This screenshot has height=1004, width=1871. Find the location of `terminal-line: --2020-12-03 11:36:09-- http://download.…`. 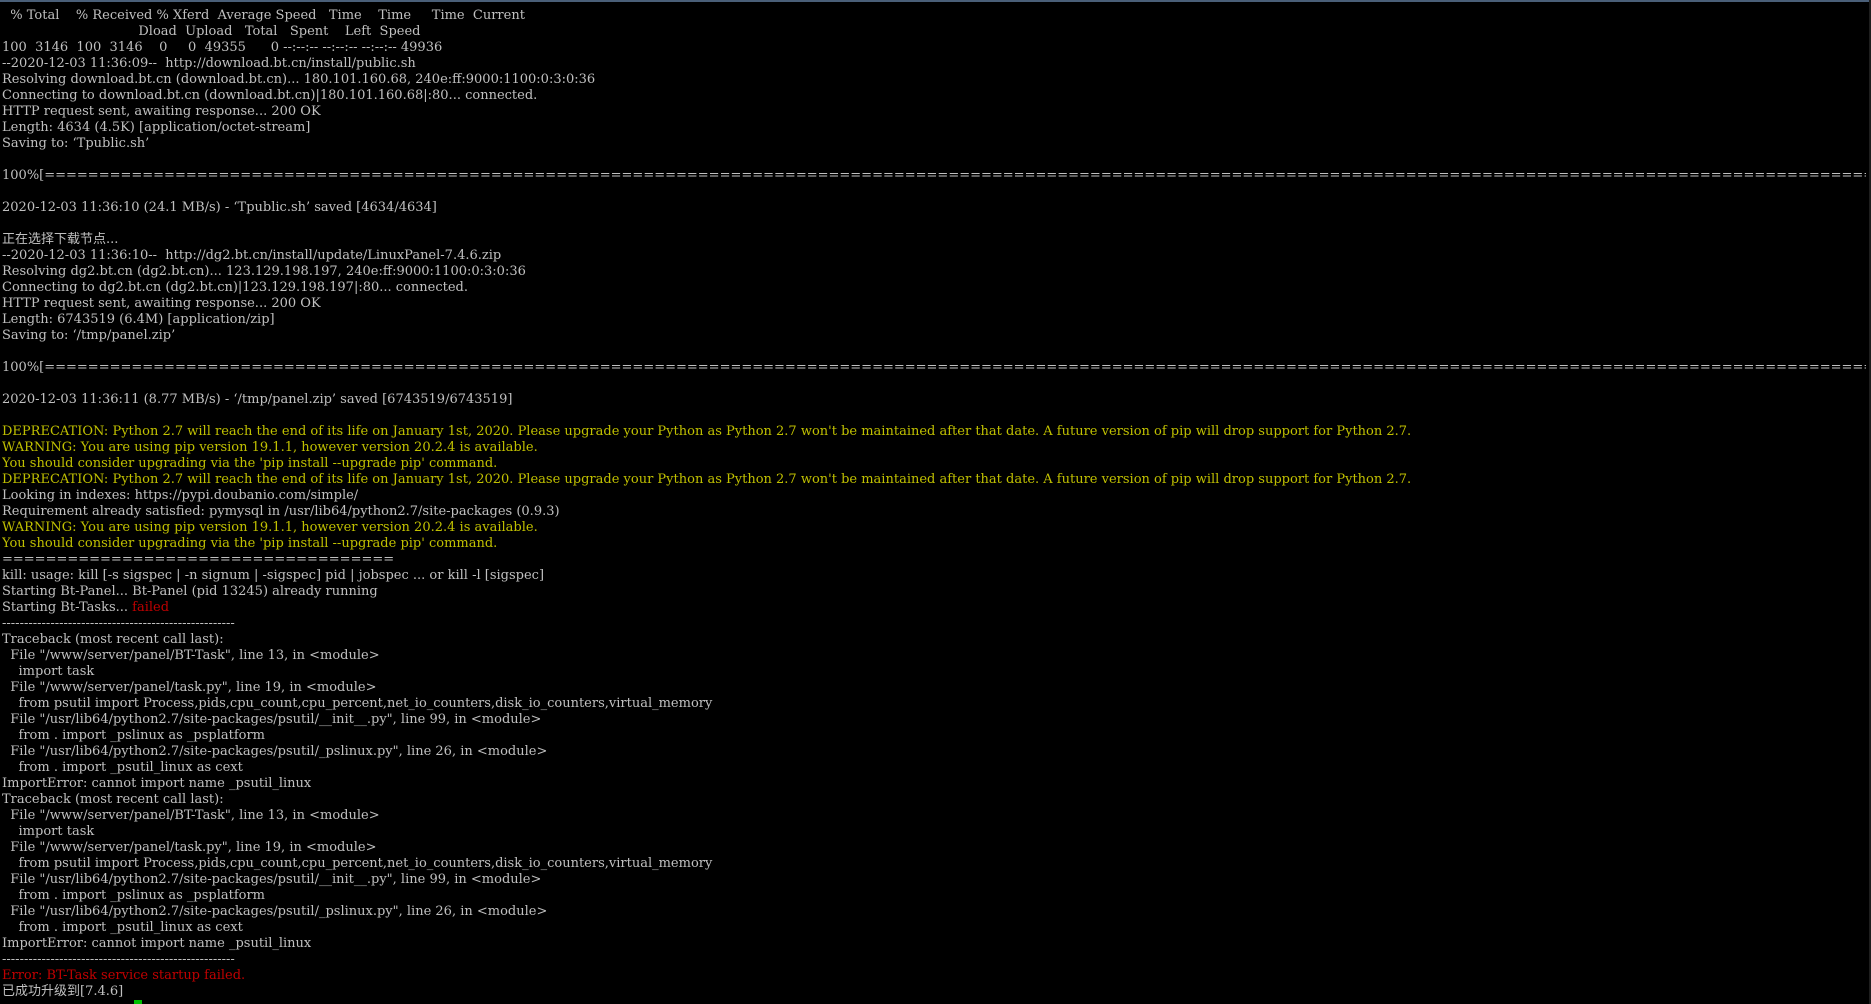

terminal-line: --2020-12-03 11:36:09-- http://download.… is located at coordinates (934, 64).